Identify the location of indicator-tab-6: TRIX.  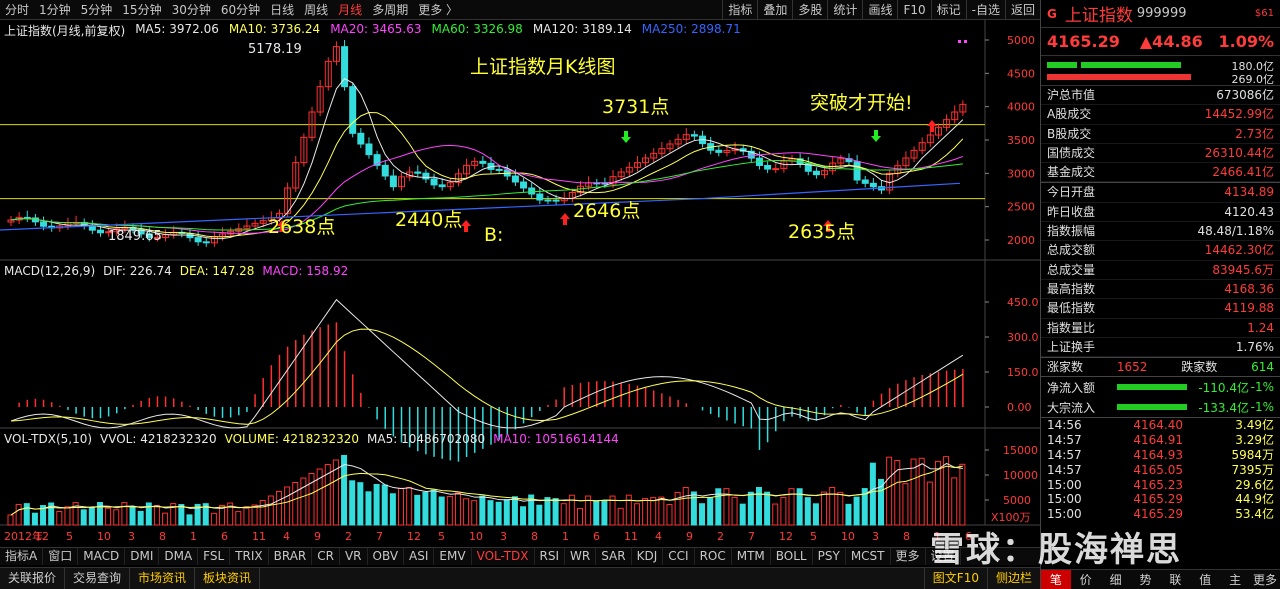
(249, 556).